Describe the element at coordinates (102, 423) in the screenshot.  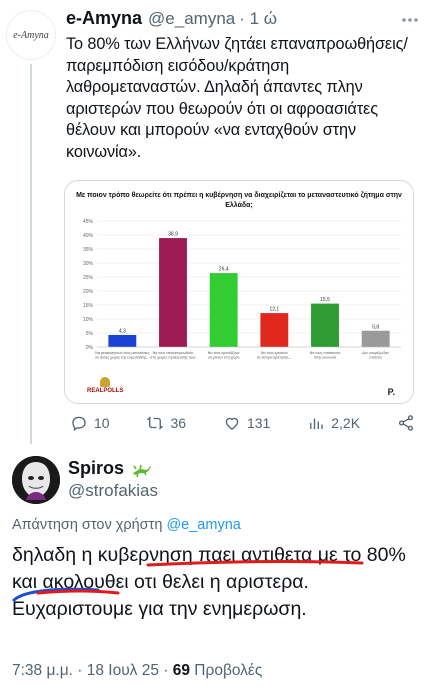
I see `reply-count: 10` at that location.